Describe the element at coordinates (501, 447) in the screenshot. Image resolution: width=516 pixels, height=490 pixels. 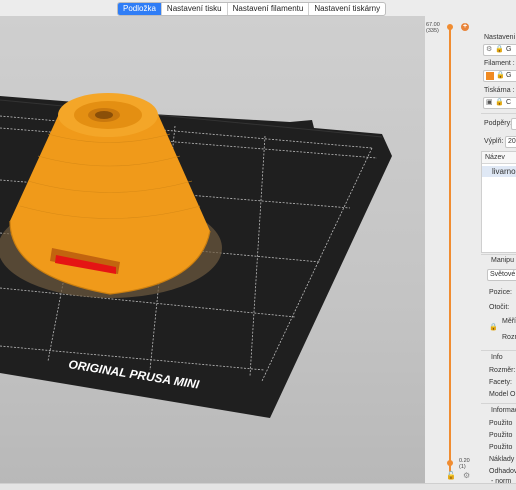
I see `used-filament-g: Použito` at that location.